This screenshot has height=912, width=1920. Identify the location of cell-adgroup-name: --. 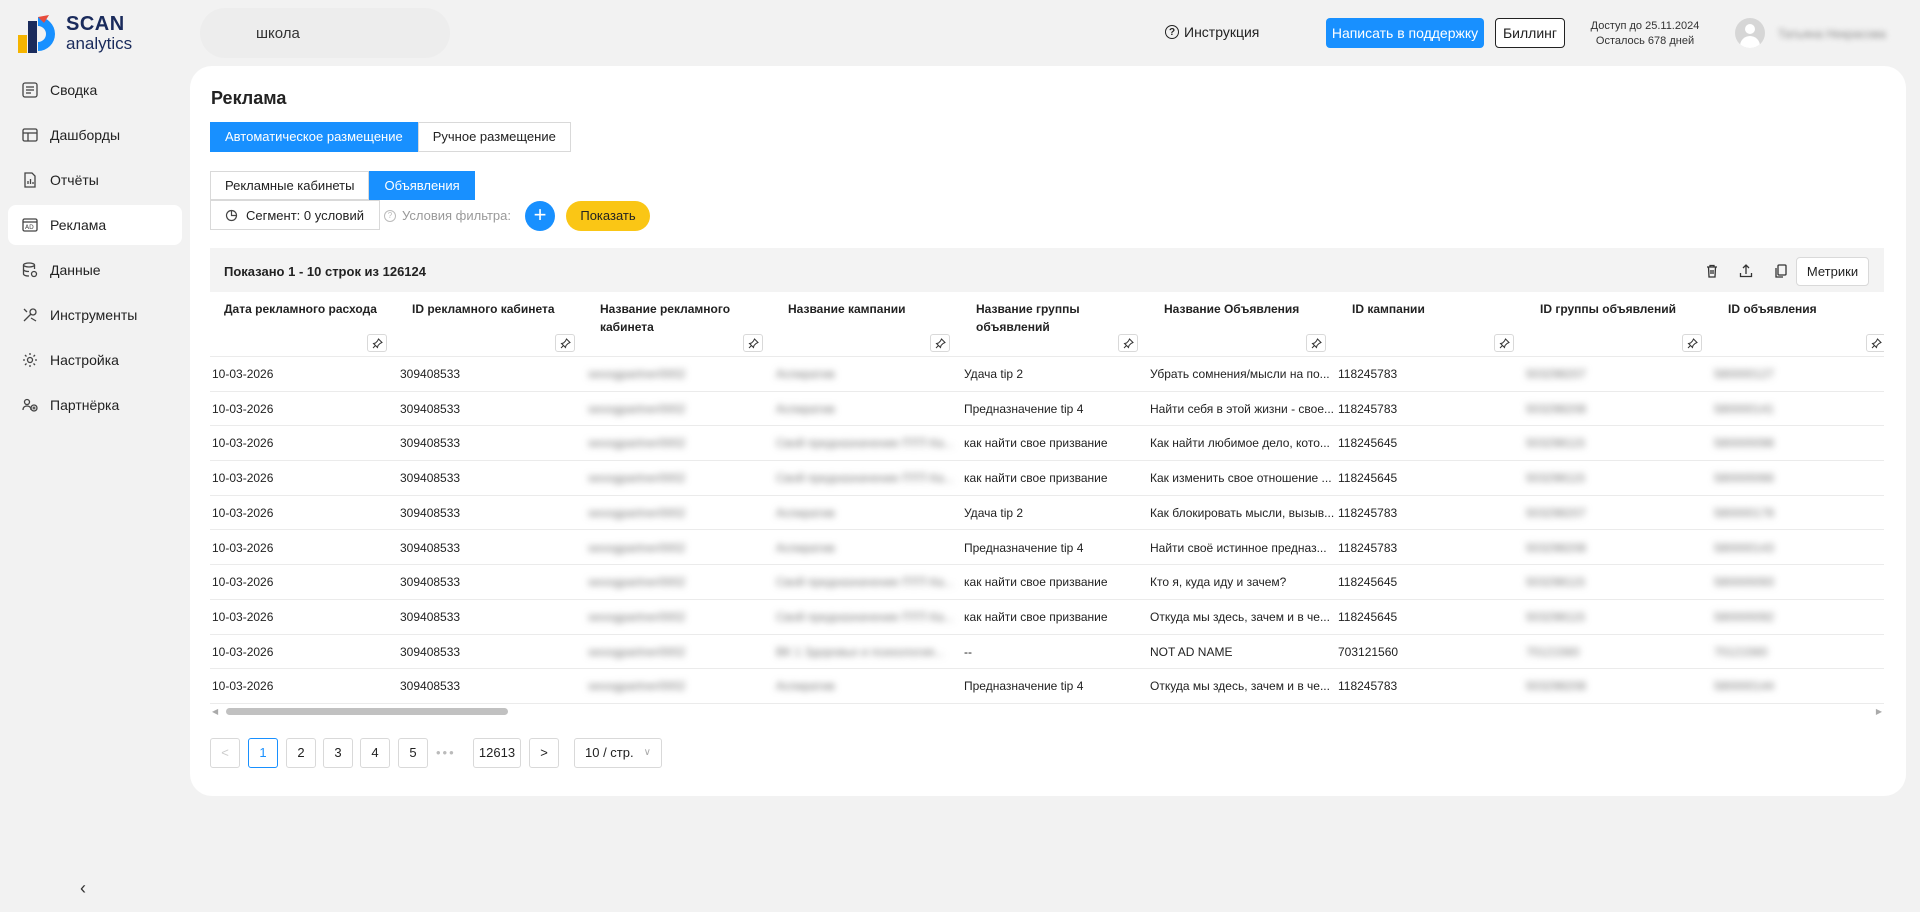
(968, 651).